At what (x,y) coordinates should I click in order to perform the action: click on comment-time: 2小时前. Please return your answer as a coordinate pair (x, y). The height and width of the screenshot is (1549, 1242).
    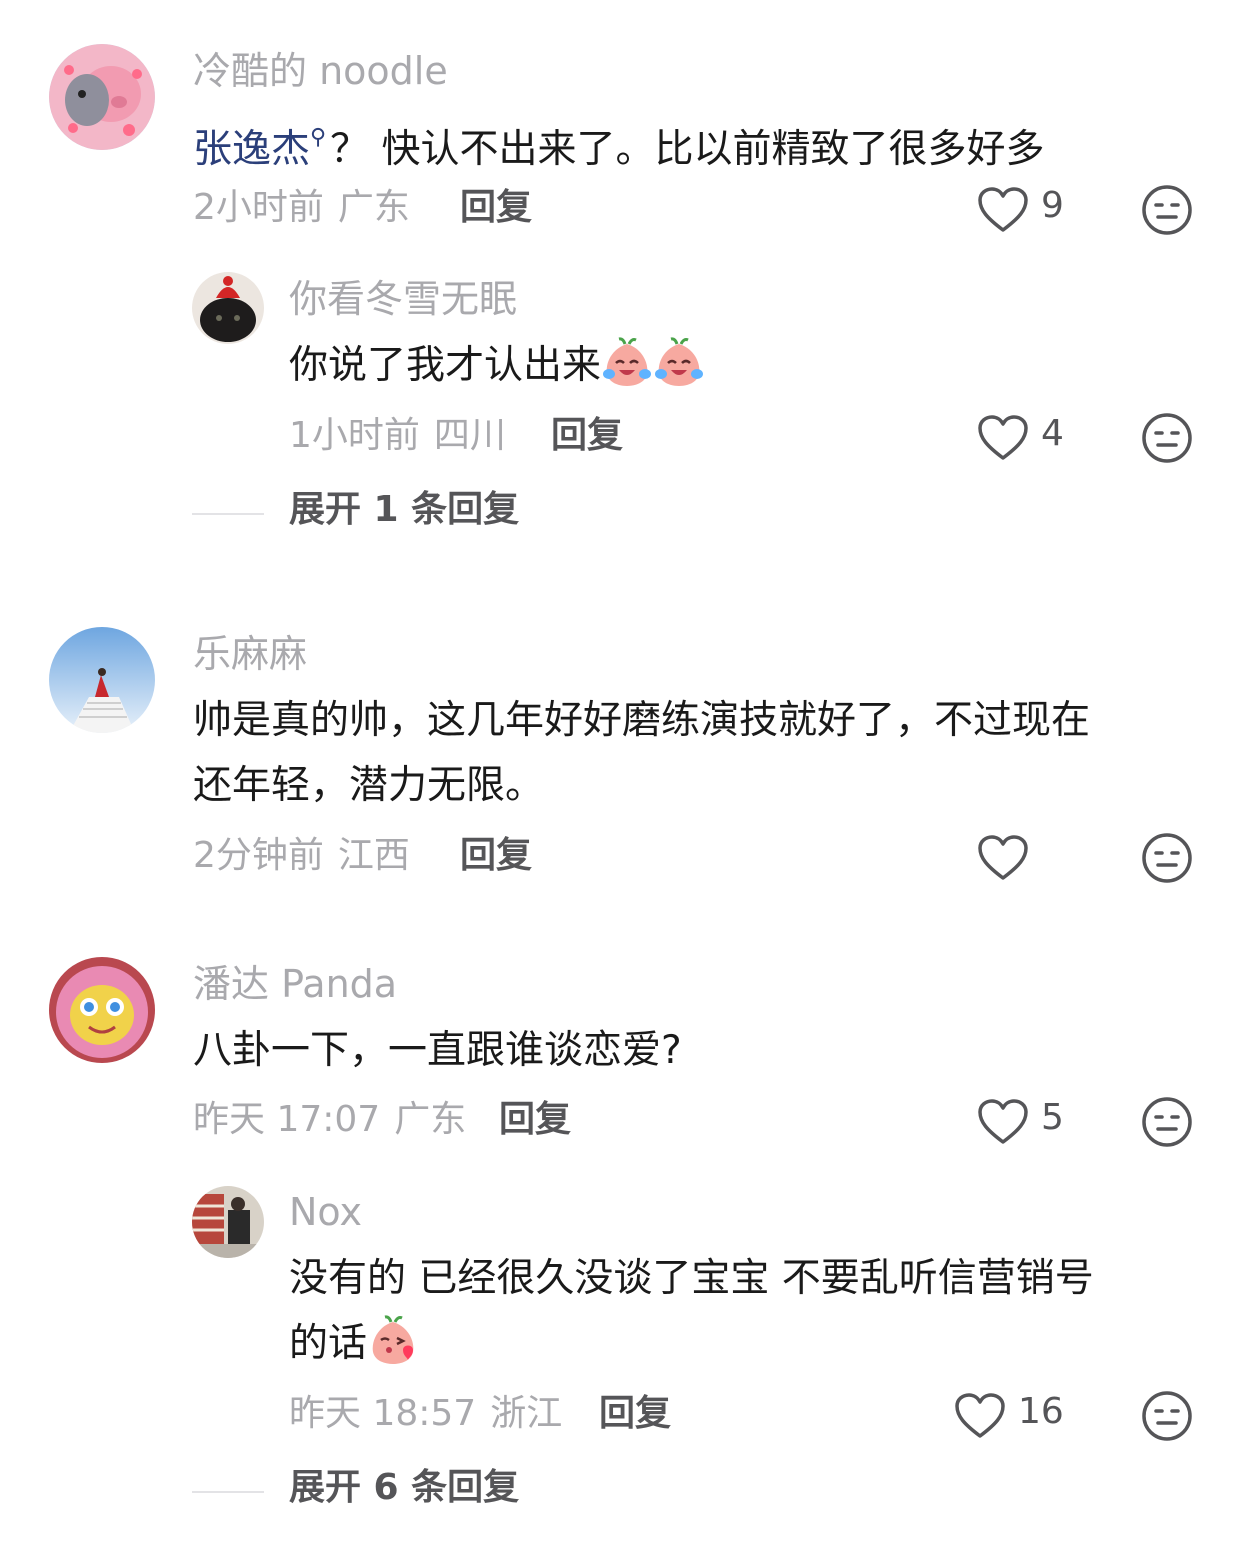
    Looking at the image, I should click on (258, 207).